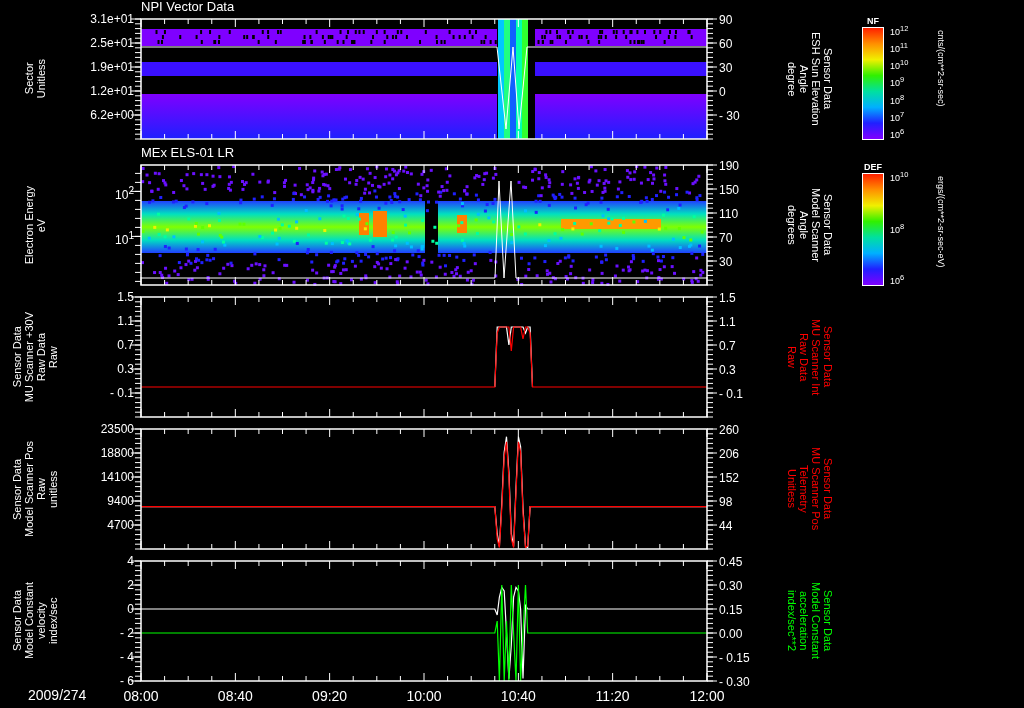  What do you see at coordinates (127, 633) in the screenshot?
I see `axis-tick-label: - 2` at bounding box center [127, 633].